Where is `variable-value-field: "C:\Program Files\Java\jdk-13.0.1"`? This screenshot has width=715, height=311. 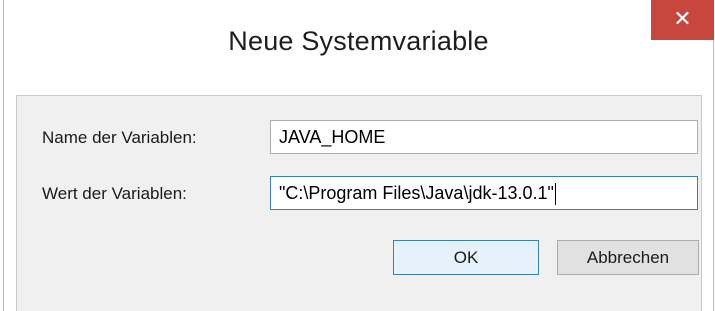 variable-value-field: "C:\Program Files\Java\jdk-13.0.1" is located at coordinates (484, 193).